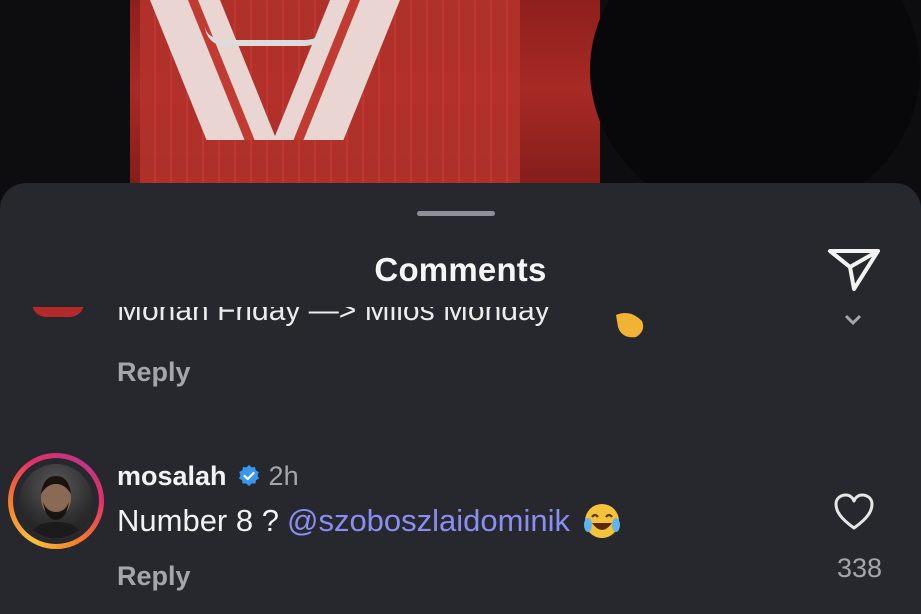 Image resolution: width=921 pixels, height=614 pixels. Describe the element at coordinates (56, 507) in the screenshot. I see `person-icon` at that location.